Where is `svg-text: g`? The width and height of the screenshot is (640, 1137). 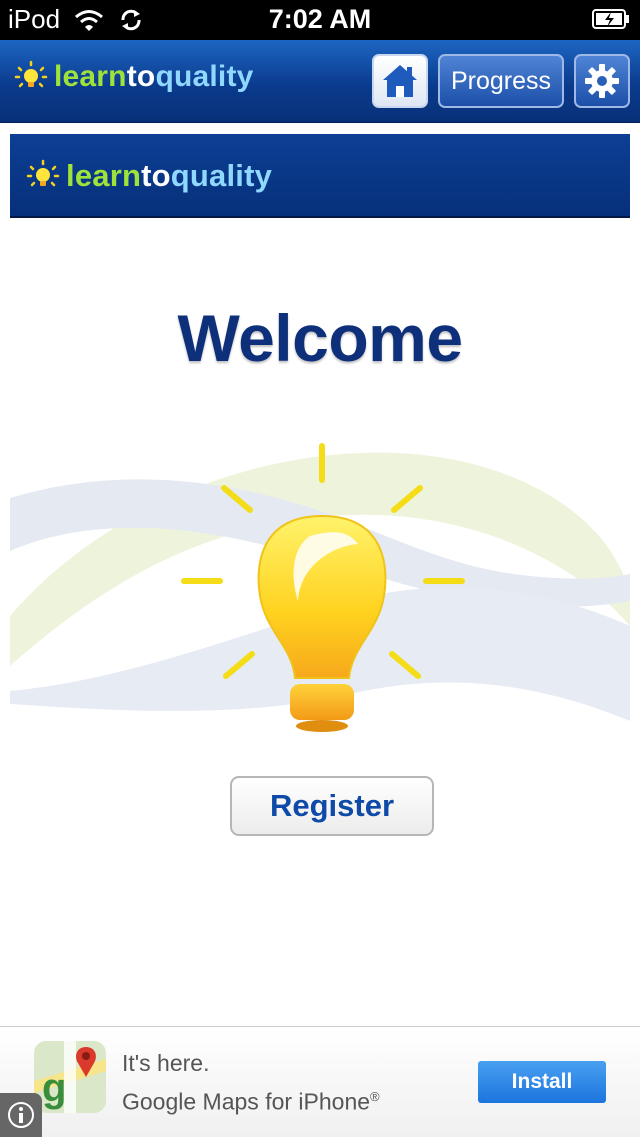 svg-text: g is located at coordinates (54, 1088).